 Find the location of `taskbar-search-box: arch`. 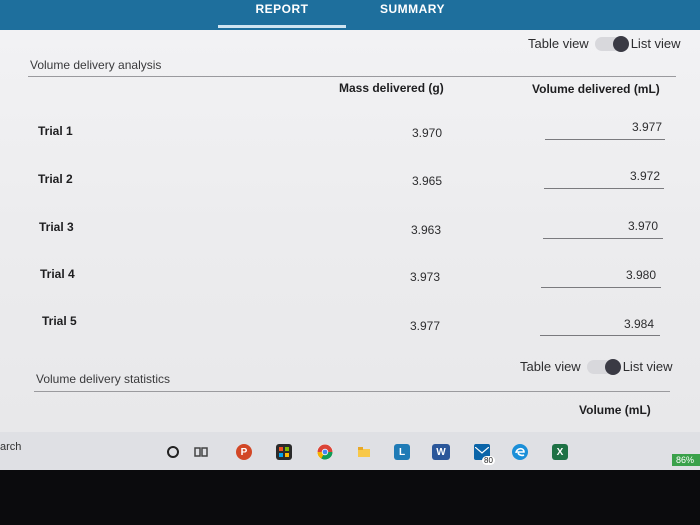

taskbar-search-box: arch is located at coordinates (10, 447).